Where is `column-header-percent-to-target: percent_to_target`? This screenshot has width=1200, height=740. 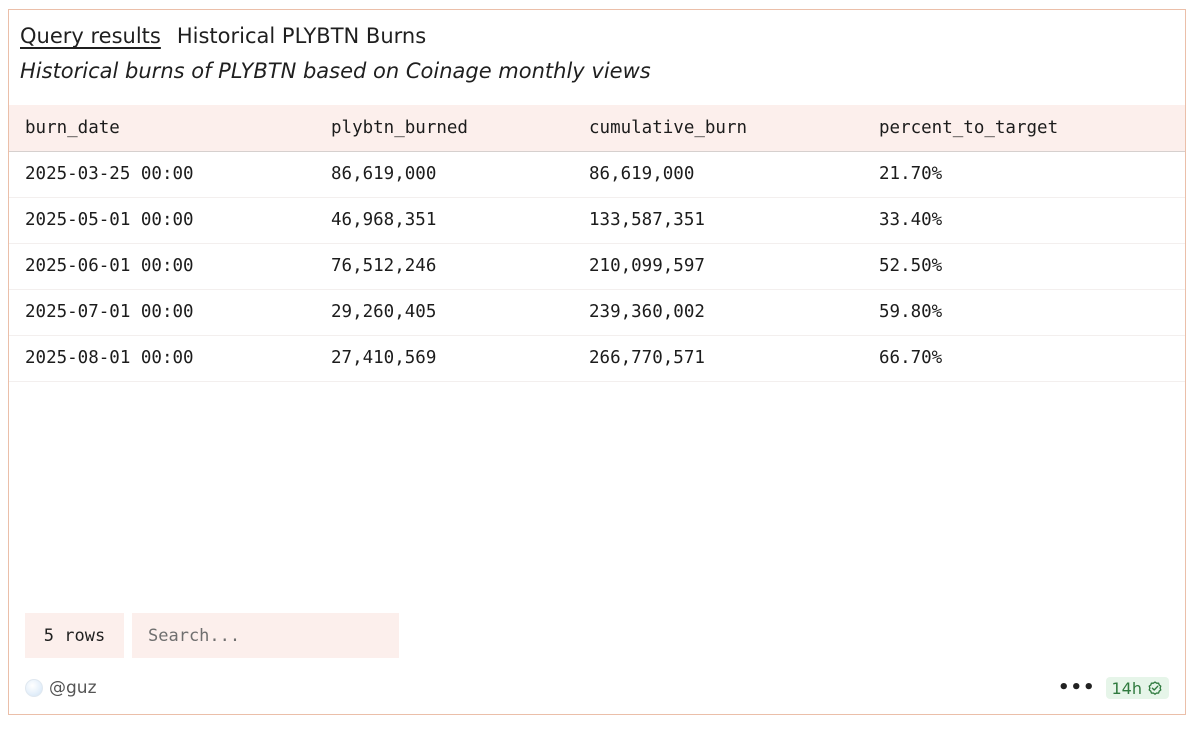
column-header-percent-to-target: percent_to_target is located at coordinates (1032, 128).